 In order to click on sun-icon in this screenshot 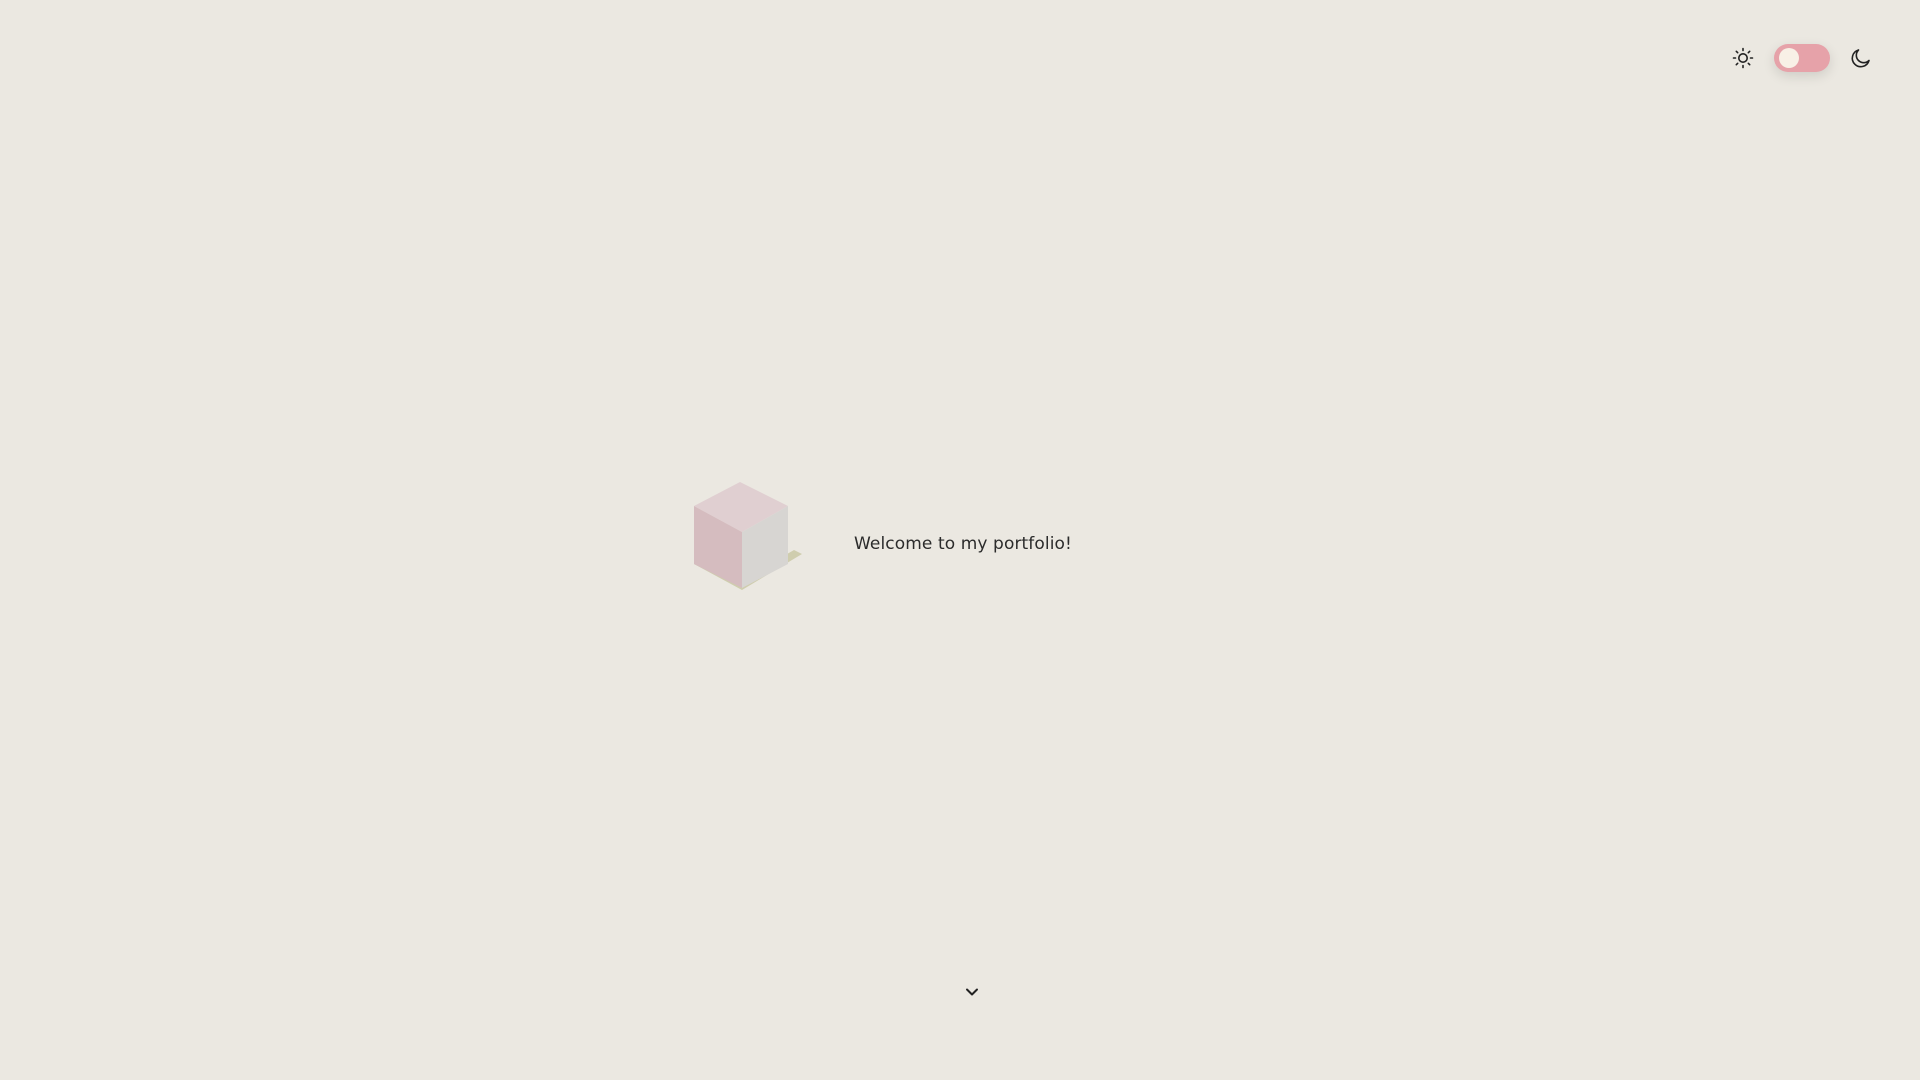, I will do `click(1743, 58)`.